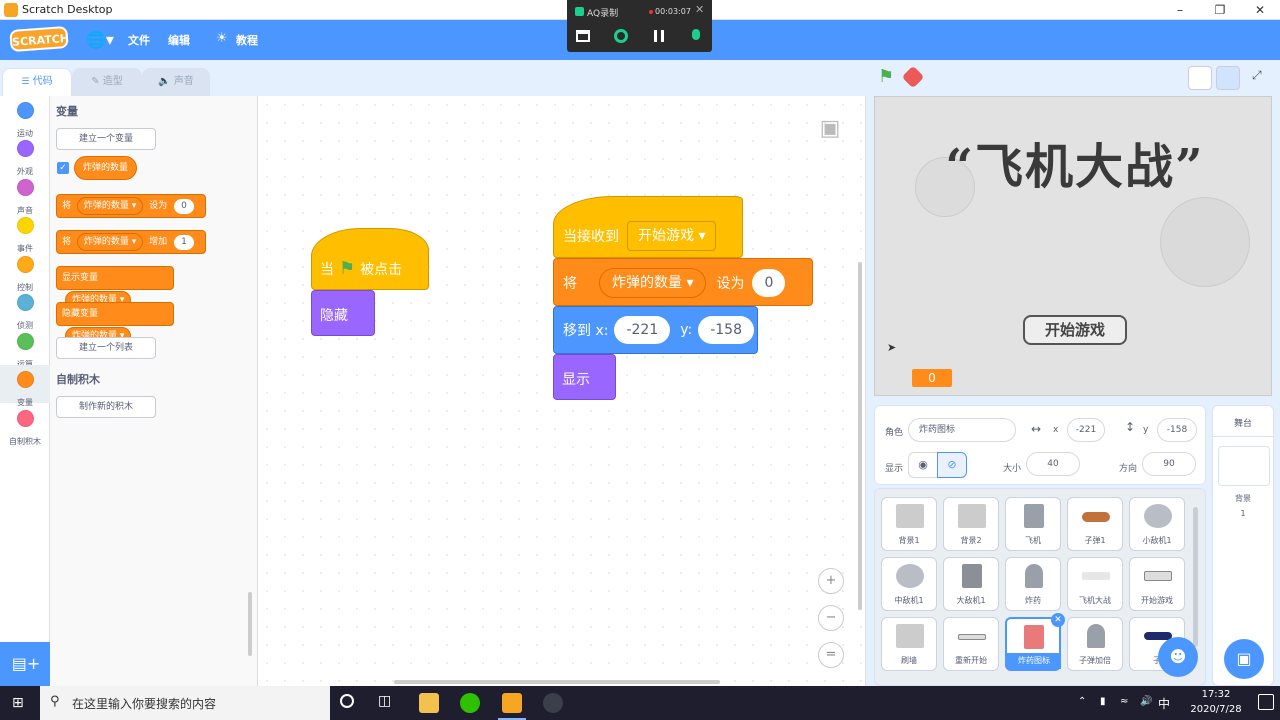  Describe the element at coordinates (1073, 246) in the screenshot. I see `stage-canvas: “飞机大战” 开始游戏 0 ➤` at that location.